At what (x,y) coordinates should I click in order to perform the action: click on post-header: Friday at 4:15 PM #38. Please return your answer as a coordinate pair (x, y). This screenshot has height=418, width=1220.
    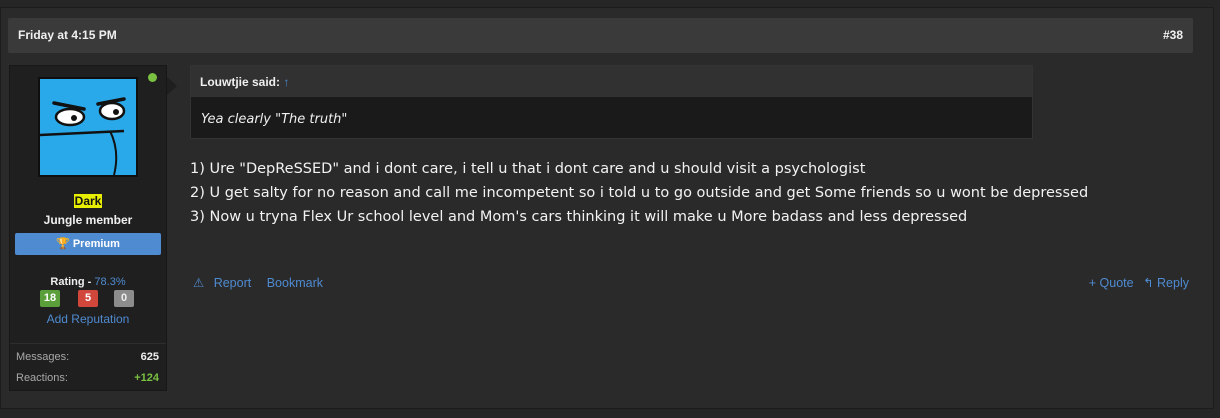
    Looking at the image, I should click on (600, 35).